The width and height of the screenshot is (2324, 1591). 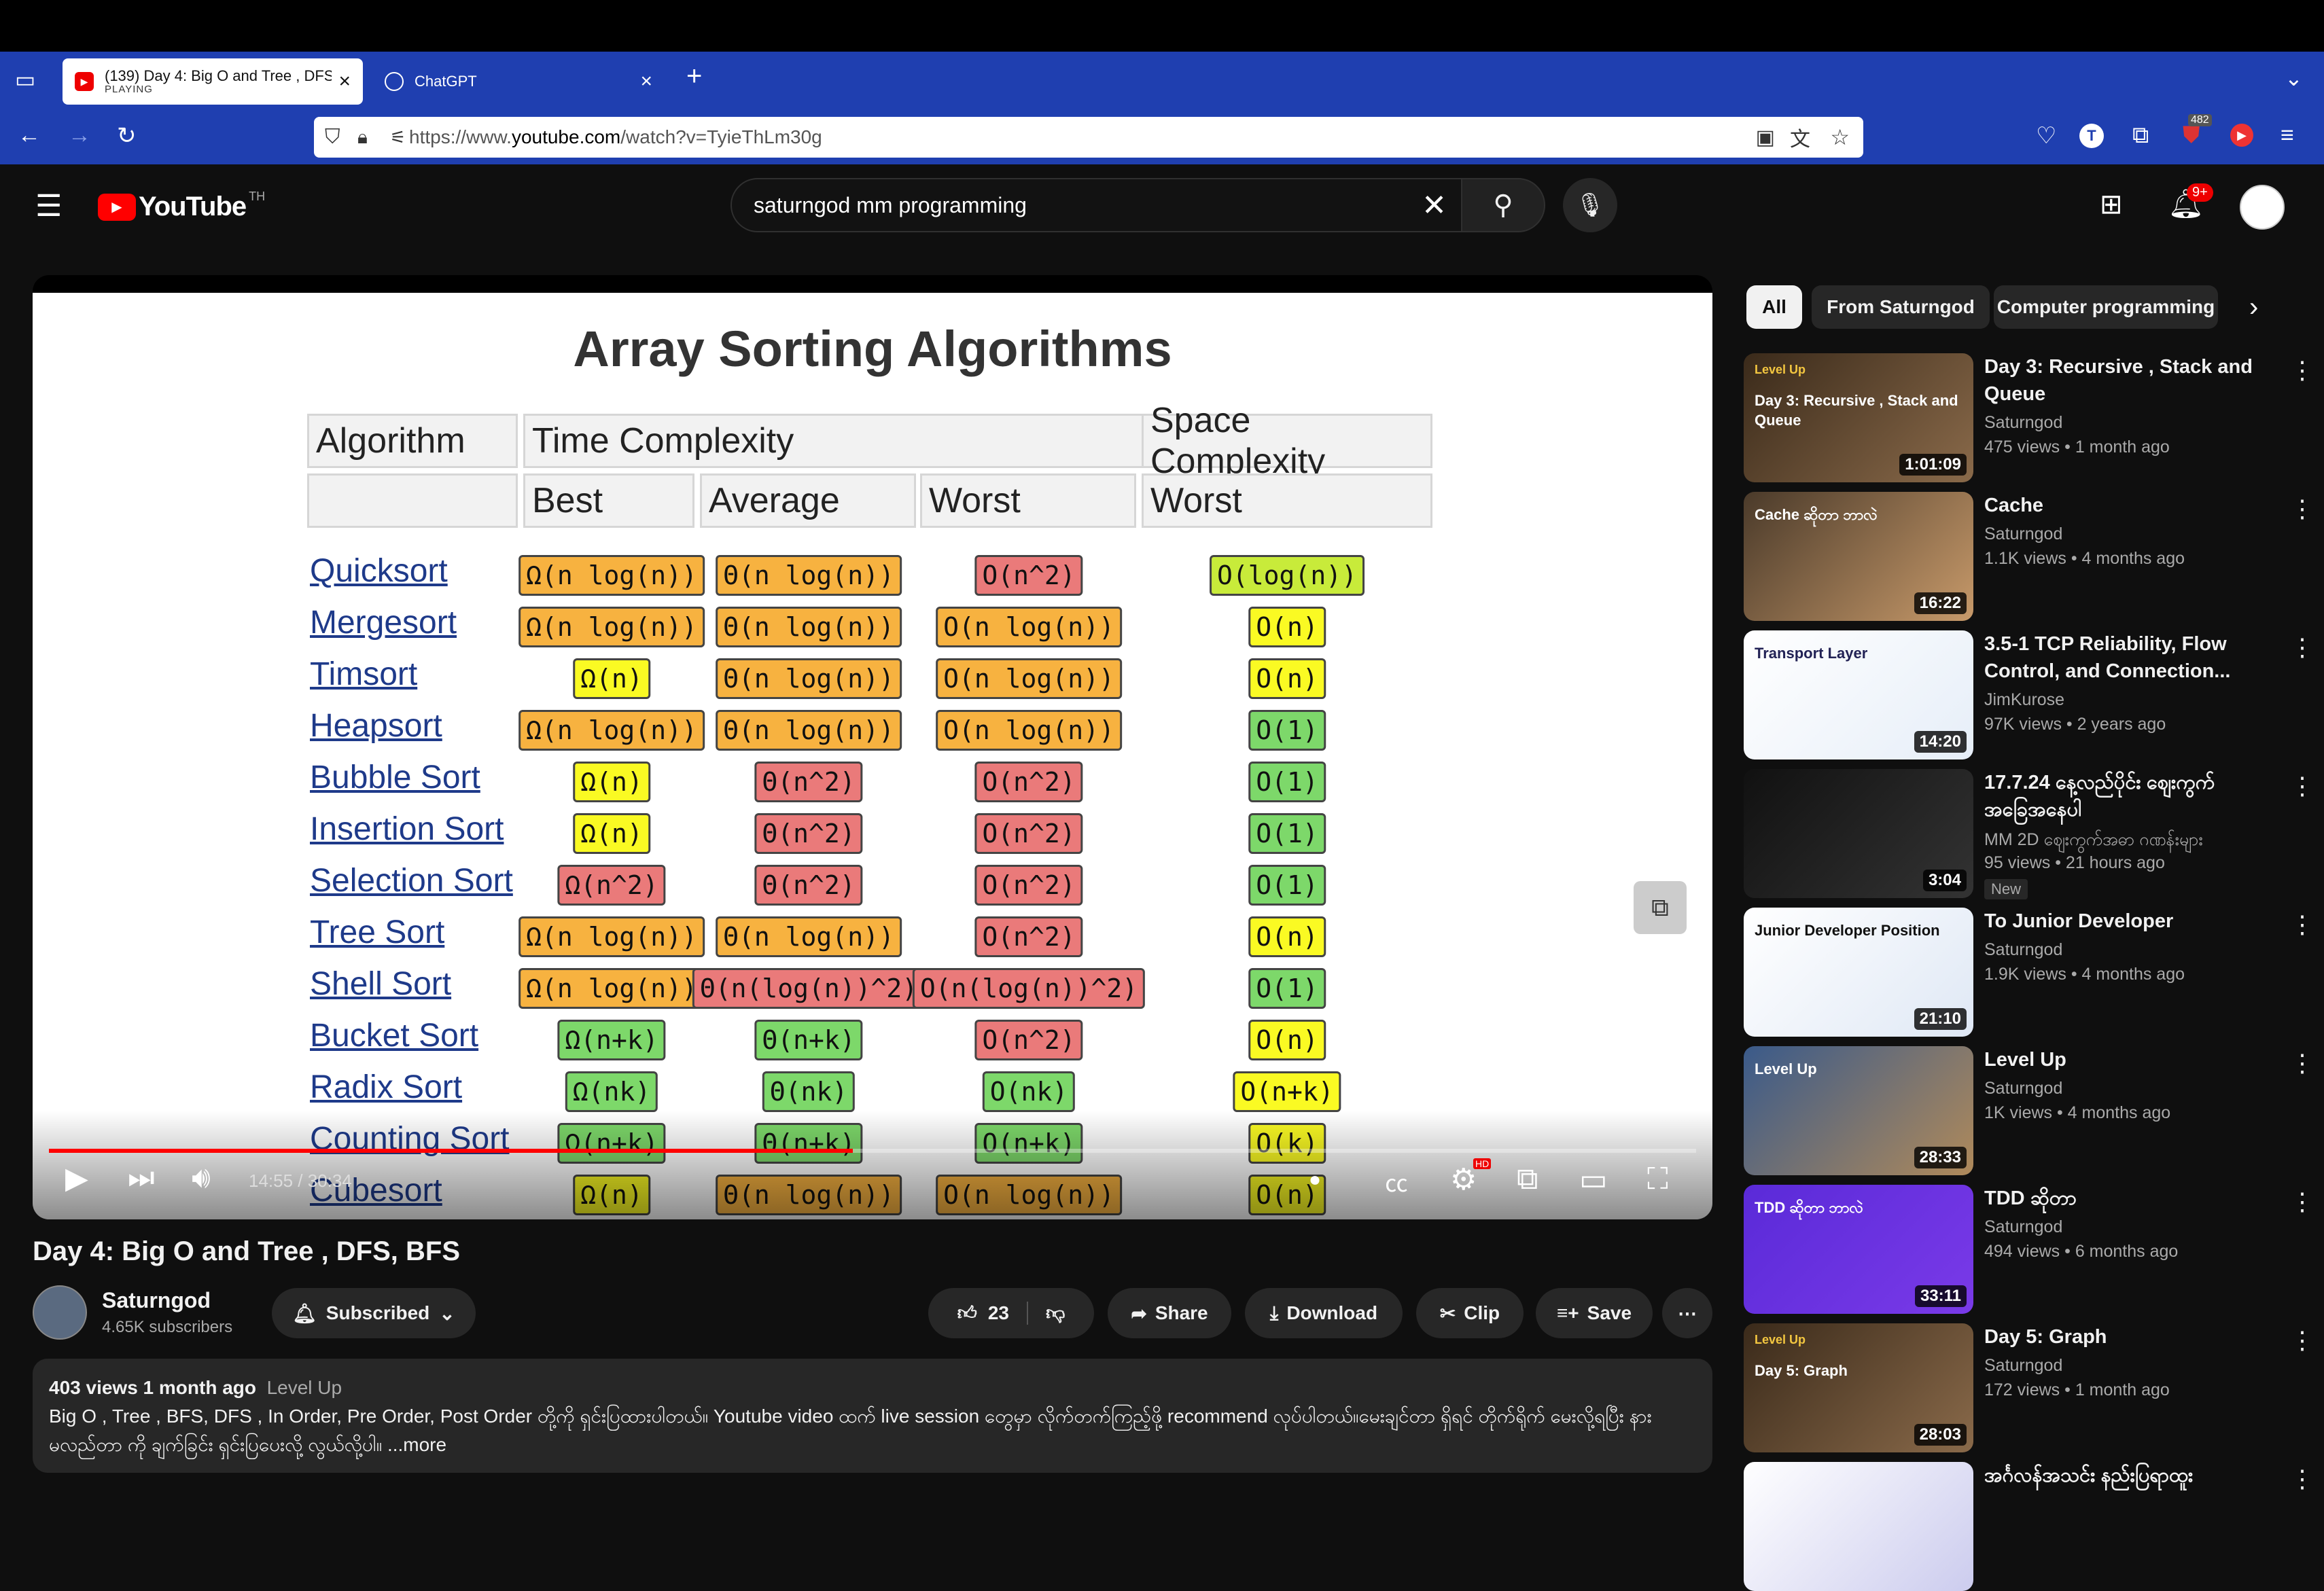 What do you see at coordinates (2130, 796) in the screenshot?
I see `recommended-title: 17.7.24 နေ့လည်ပိုင်း ဈေးကွက် အခြေအနေပါ` at bounding box center [2130, 796].